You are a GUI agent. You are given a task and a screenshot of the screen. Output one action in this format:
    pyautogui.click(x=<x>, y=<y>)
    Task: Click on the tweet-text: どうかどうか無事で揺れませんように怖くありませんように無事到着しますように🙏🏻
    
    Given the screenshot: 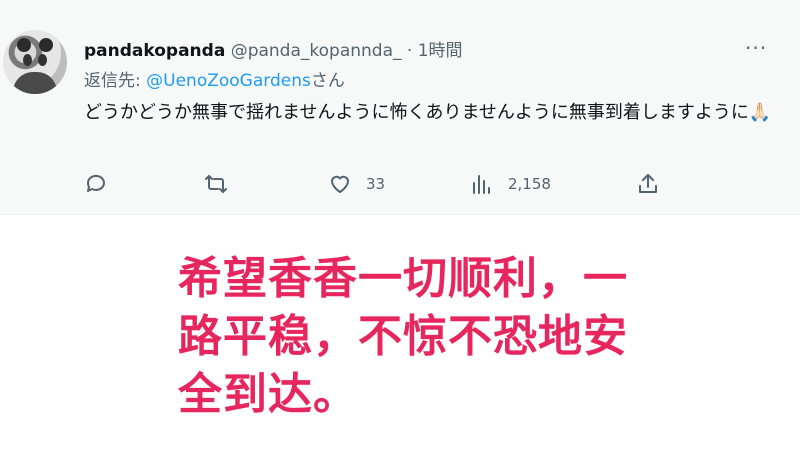 What is the action you would take?
    pyautogui.click(x=428, y=112)
    